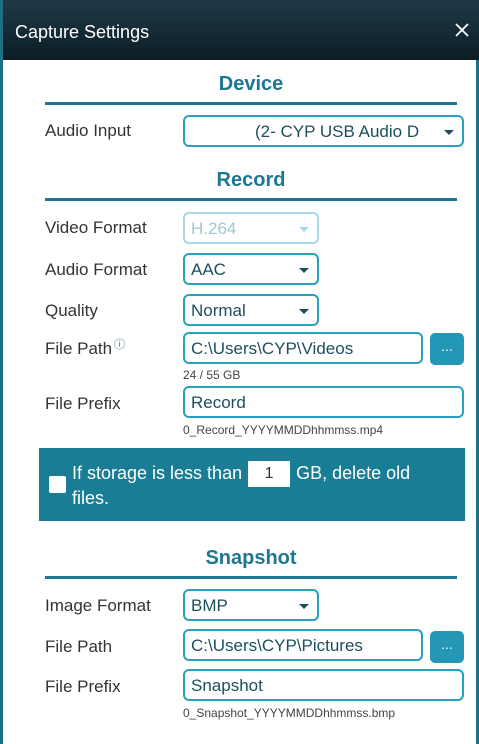 This screenshot has height=744, width=479. Describe the element at coordinates (251, 563) in the screenshot. I see `section-title-snapshot: Snapshot` at that location.